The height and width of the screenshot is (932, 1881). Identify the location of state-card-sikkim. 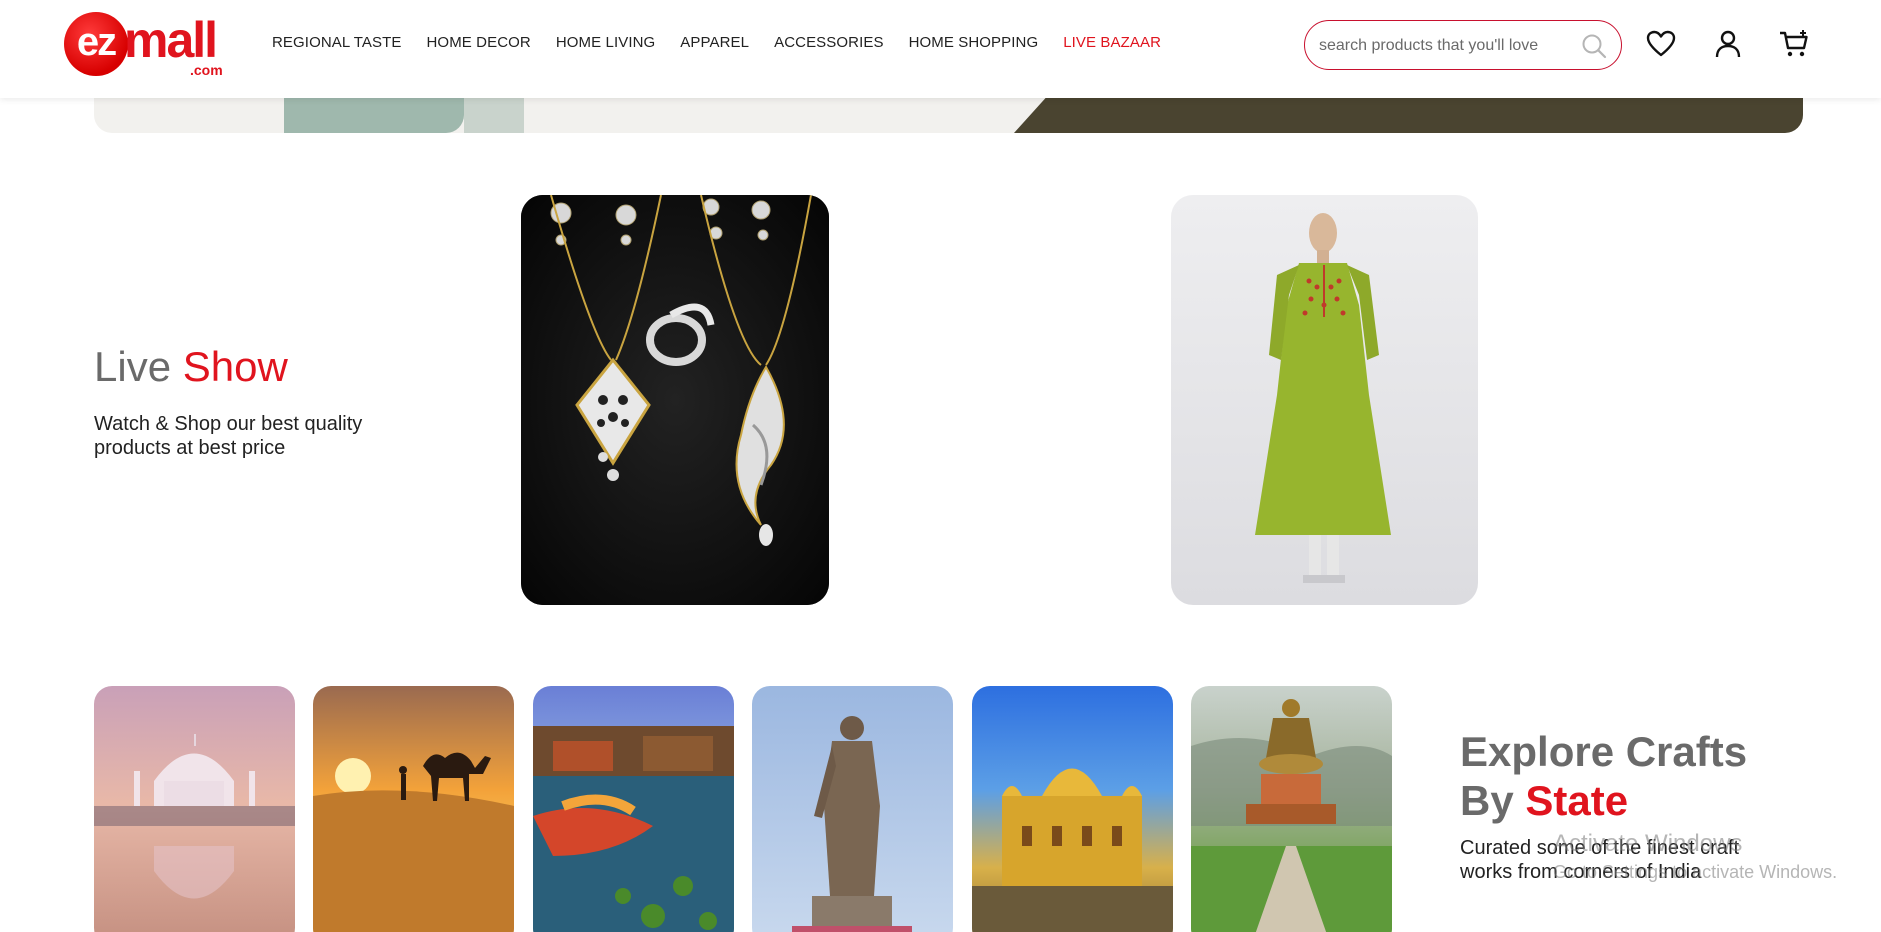
(1291, 809).